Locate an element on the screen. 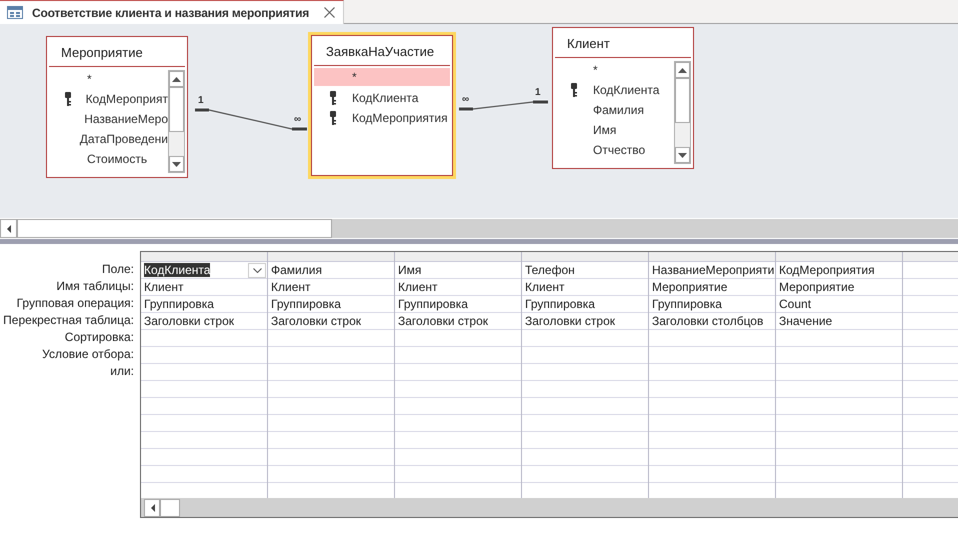 Image resolution: width=958 pixels, height=543 pixels. grid-cell: НазваниеМероприяти is located at coordinates (712, 270).